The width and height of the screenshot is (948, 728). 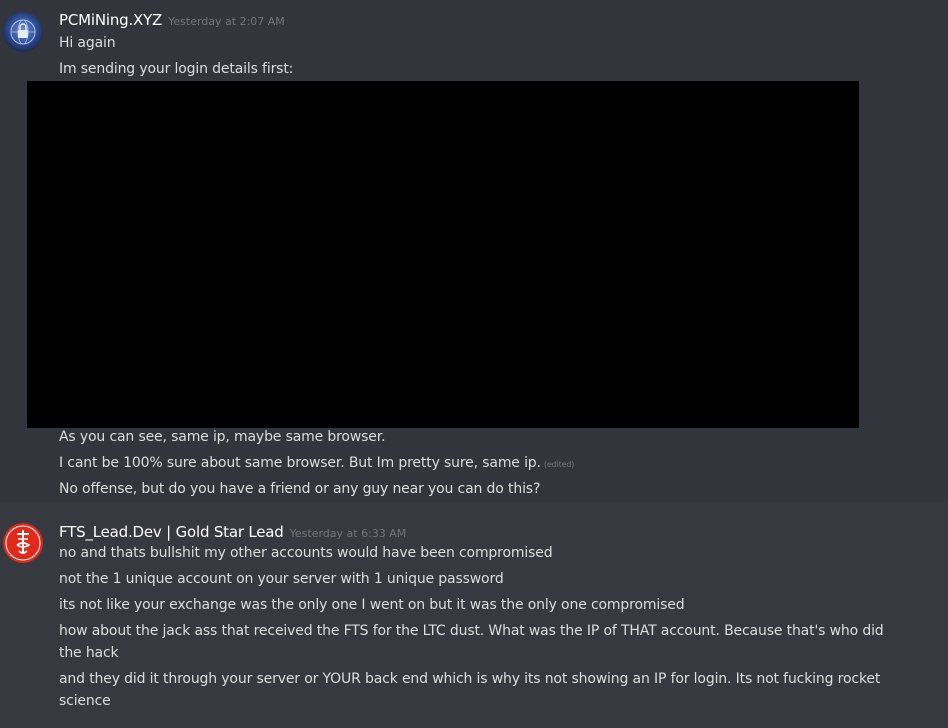 What do you see at coordinates (348, 533) in the screenshot?
I see `timestamp: Yesterday at 6:33 AM` at bounding box center [348, 533].